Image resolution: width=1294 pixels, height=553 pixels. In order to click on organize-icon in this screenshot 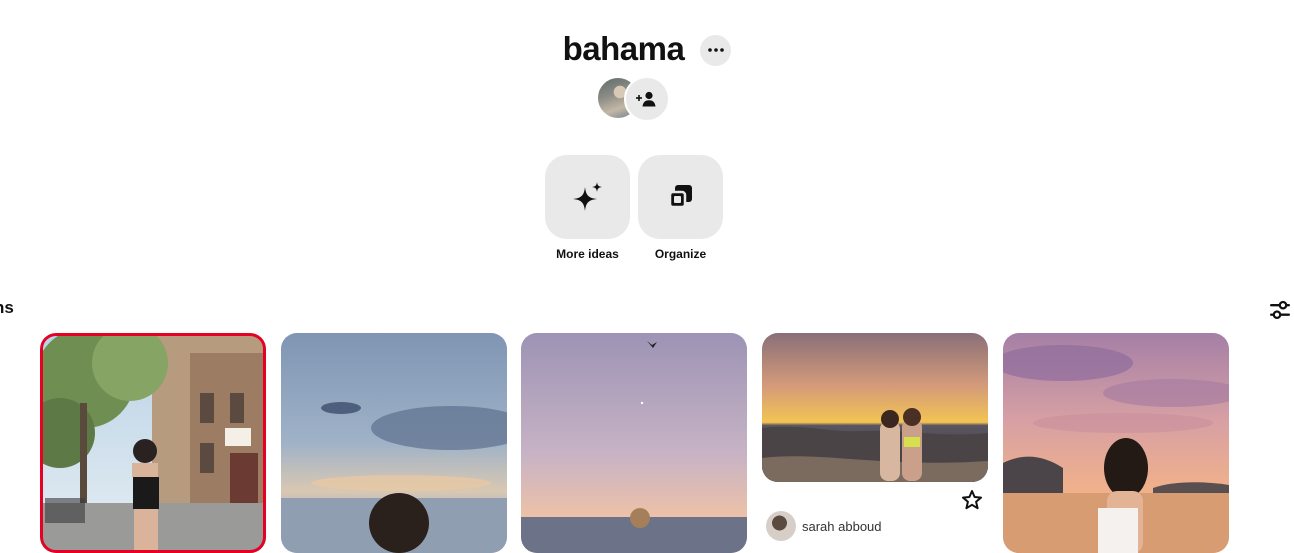, I will do `click(680, 197)`.